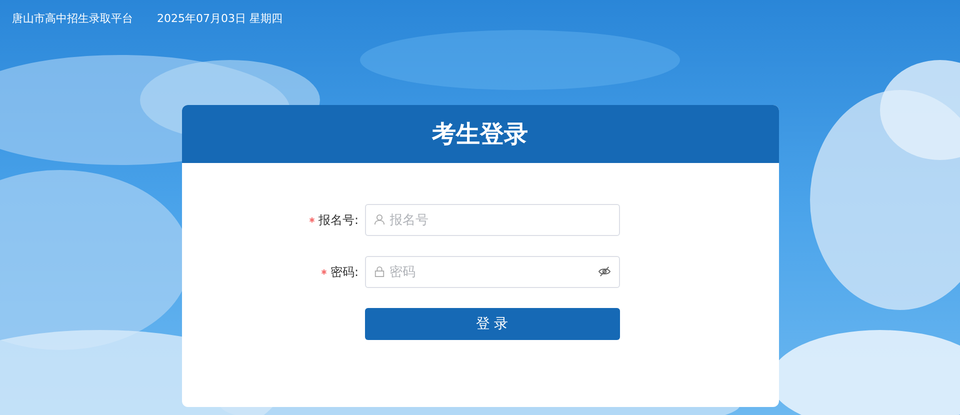 The width and height of the screenshot is (960, 415). What do you see at coordinates (338, 220) in the screenshot?
I see `field-label: 报名号:` at bounding box center [338, 220].